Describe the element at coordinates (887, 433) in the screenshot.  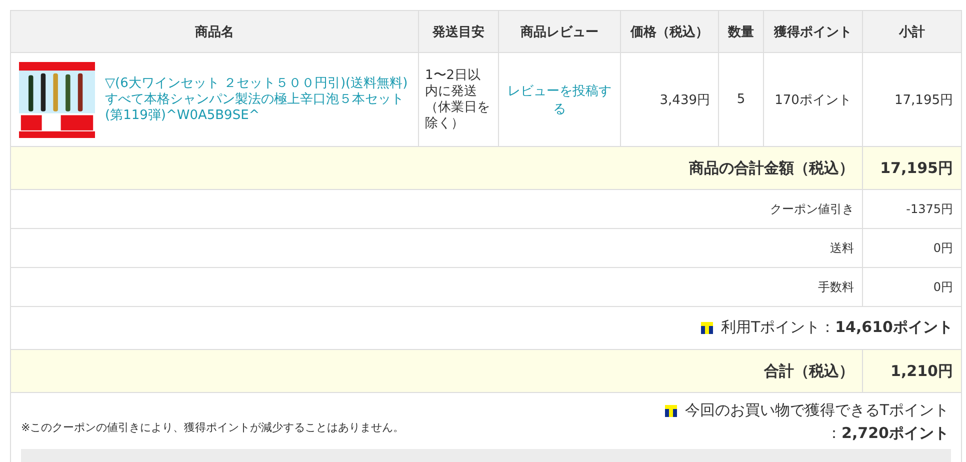
I see `earned-points-value: ：2,720ポイント` at that location.